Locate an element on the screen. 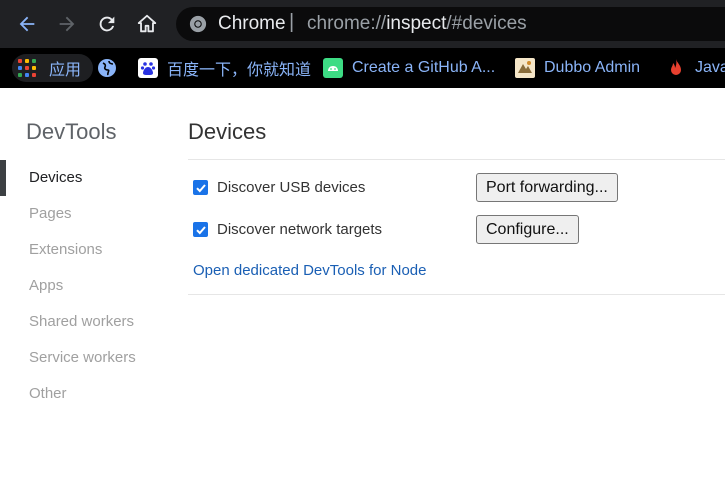 The image size is (725, 478). arrow-left-icon is located at coordinates (27, 24).